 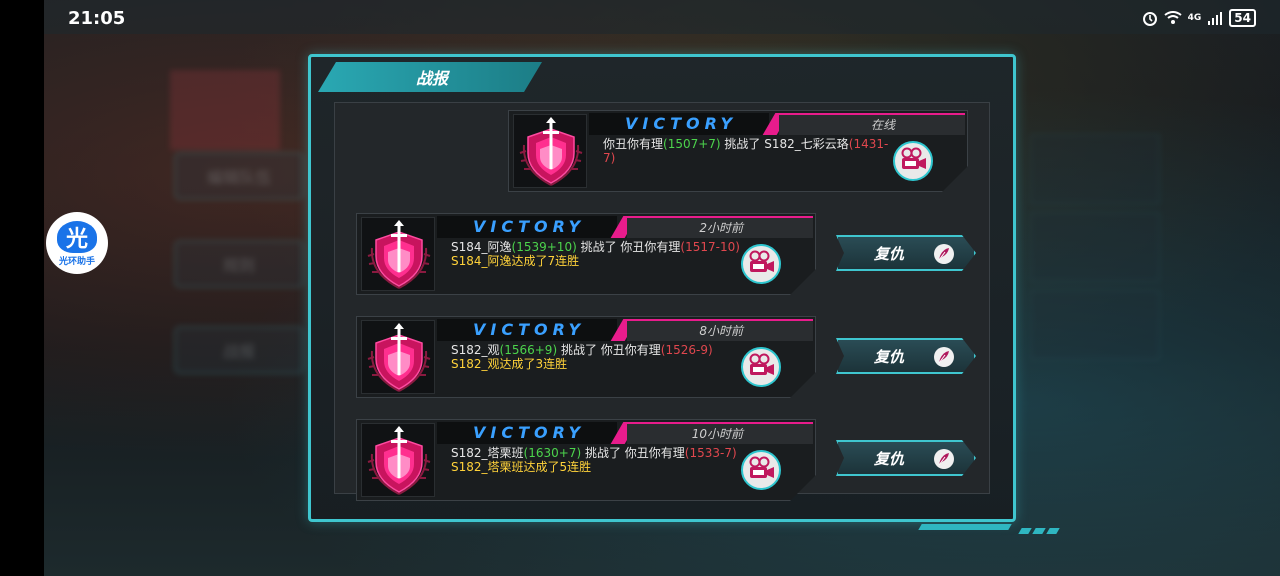 I want to click on panel-decoration, so click(x=991, y=530).